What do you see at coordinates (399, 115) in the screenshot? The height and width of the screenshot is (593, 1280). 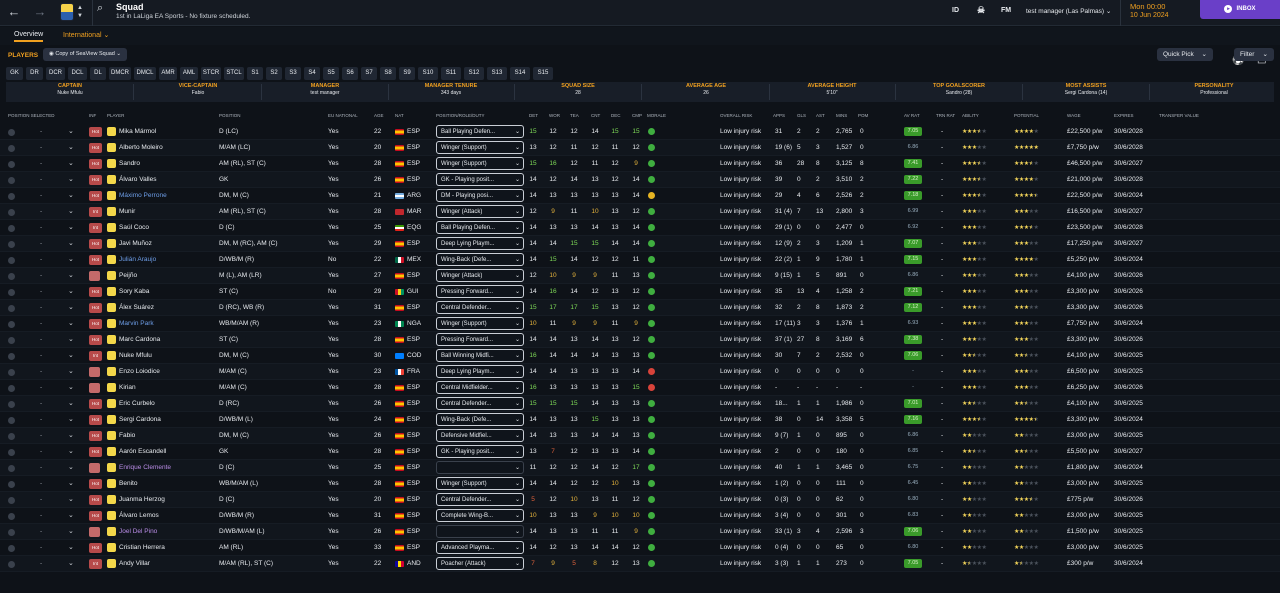 I see `column-header: NAT` at bounding box center [399, 115].